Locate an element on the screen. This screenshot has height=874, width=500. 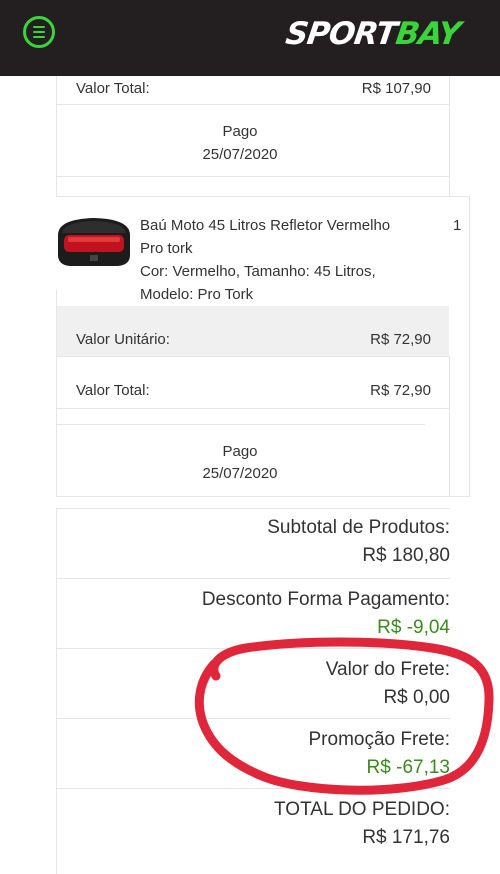
item1-date: 25/07/2020 is located at coordinates (240, 154).